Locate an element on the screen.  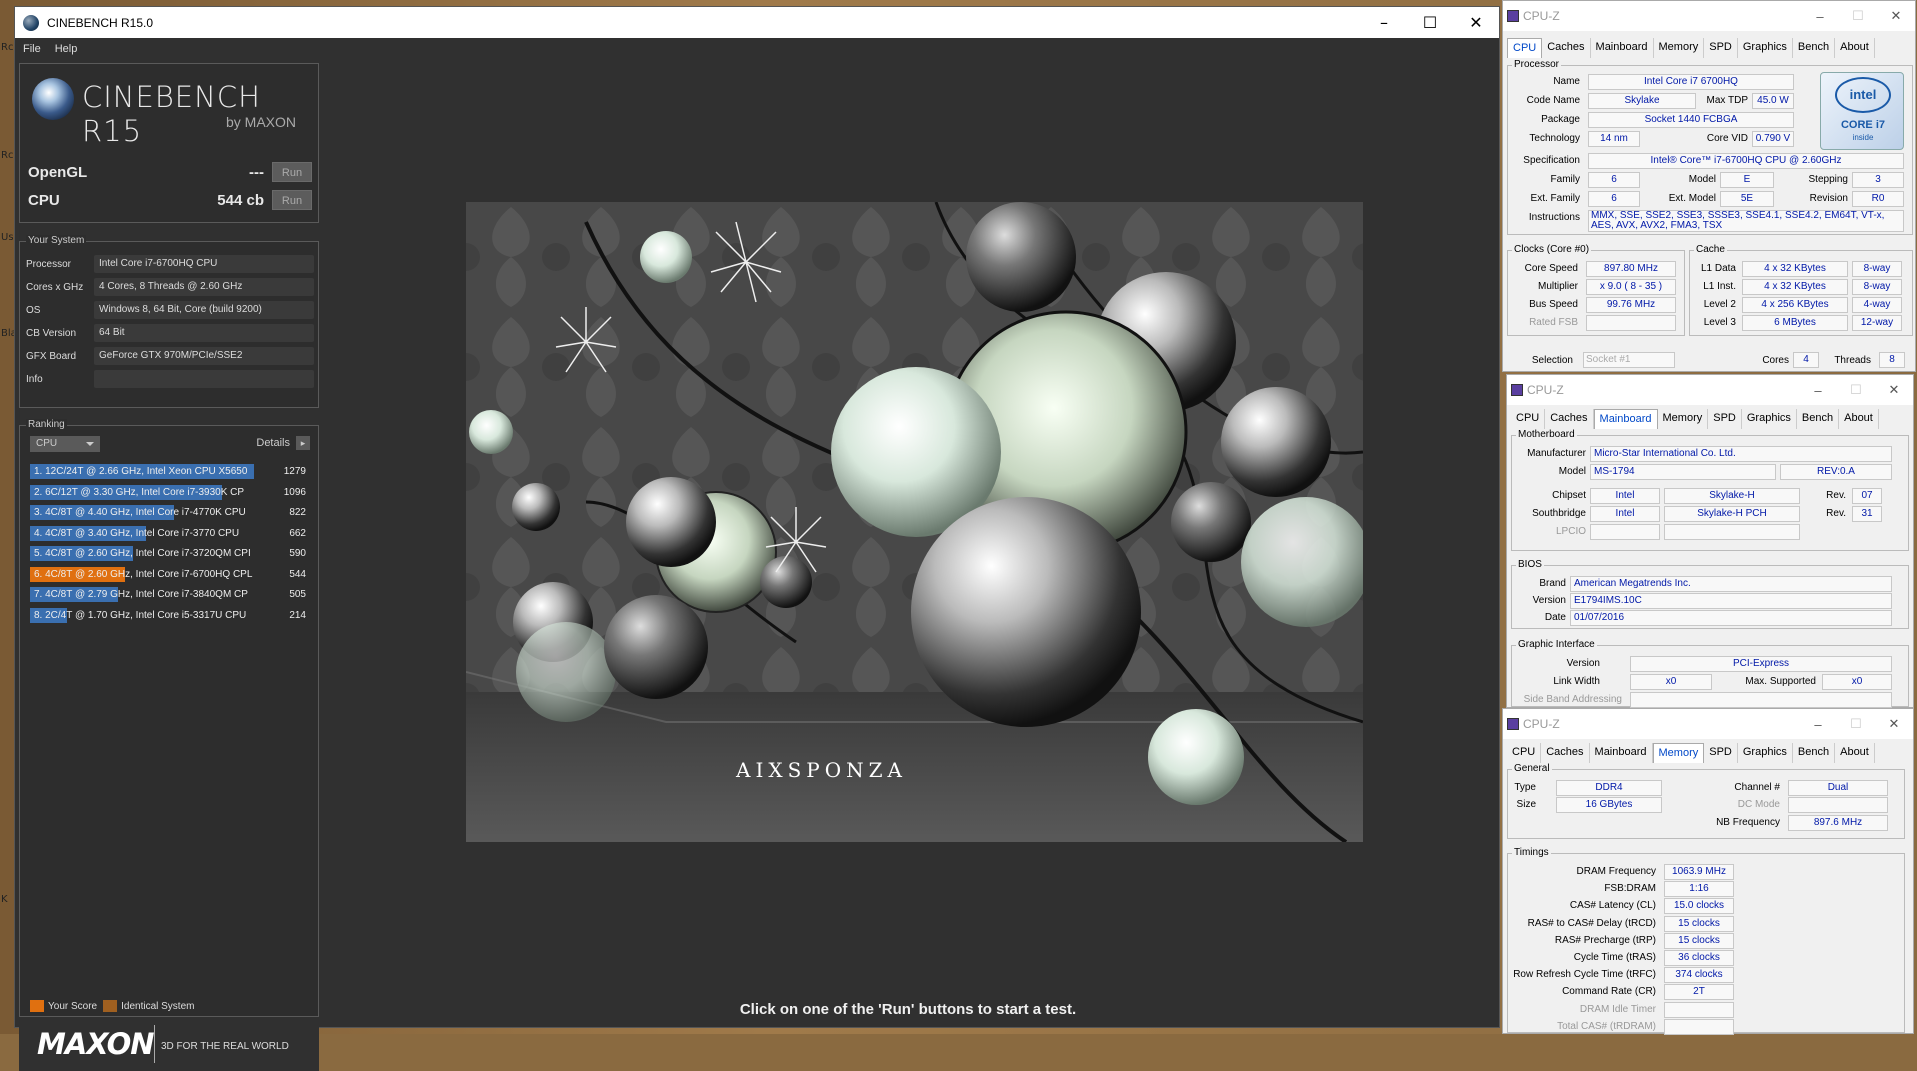
opengl-run-button: Run is located at coordinates (292, 172).